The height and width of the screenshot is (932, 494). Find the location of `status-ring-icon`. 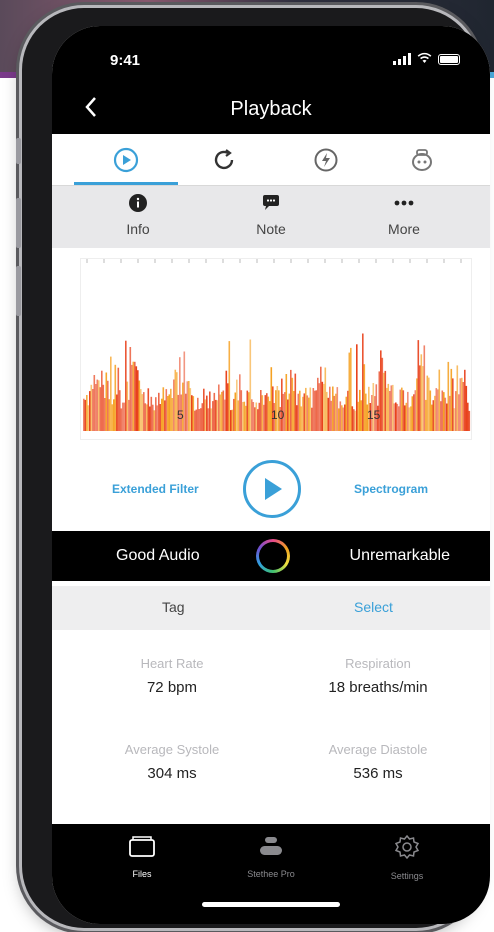

status-ring-icon is located at coordinates (273, 556).